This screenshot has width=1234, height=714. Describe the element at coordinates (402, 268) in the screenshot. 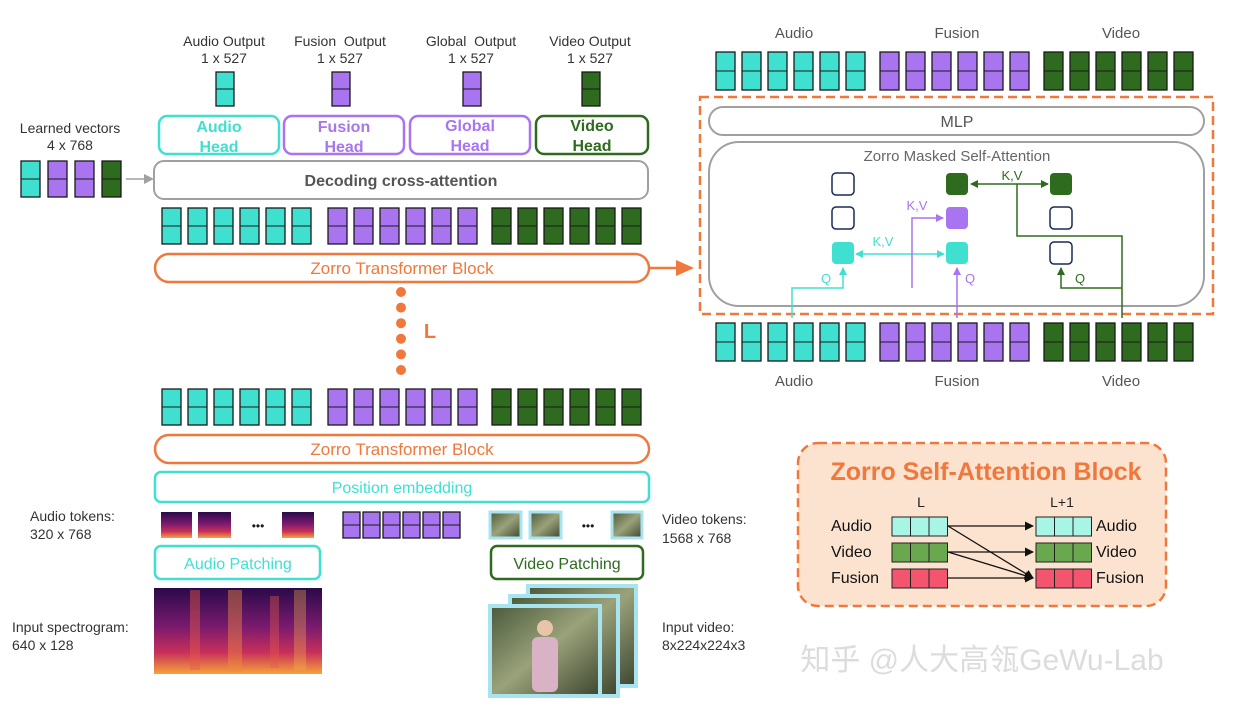

I see `transformer-block-upper-label: Zorro Transformer Block` at that location.